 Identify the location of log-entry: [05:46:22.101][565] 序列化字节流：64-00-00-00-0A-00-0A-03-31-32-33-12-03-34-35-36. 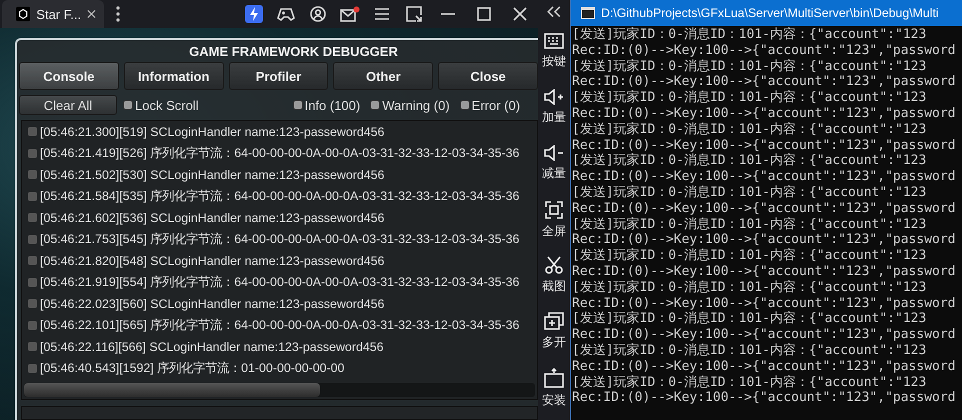
(280, 325).